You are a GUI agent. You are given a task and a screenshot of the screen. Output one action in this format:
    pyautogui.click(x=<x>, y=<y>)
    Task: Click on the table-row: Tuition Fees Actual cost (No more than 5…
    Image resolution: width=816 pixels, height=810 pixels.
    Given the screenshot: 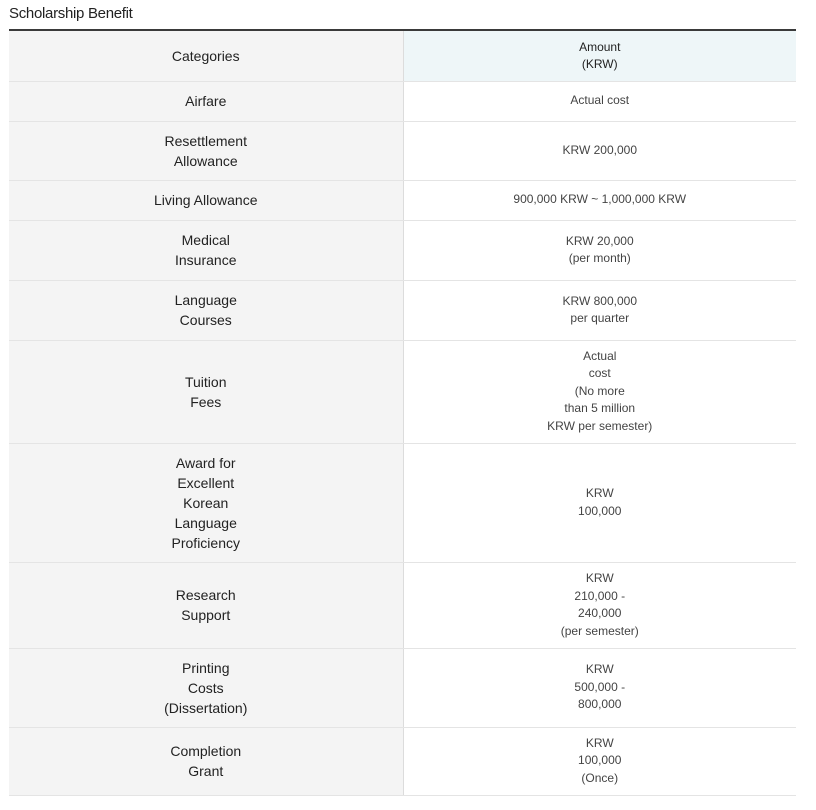 What is the action you would take?
    pyautogui.click(x=402, y=392)
    